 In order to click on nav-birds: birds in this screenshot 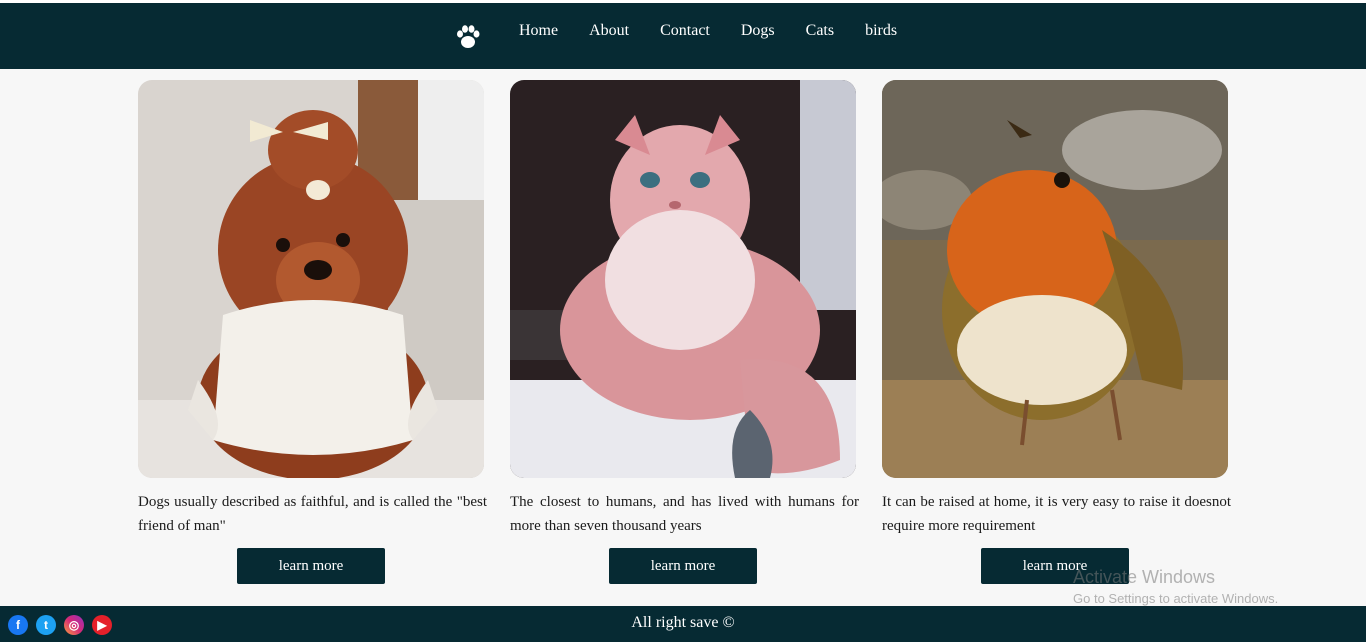, I will do `click(881, 31)`.